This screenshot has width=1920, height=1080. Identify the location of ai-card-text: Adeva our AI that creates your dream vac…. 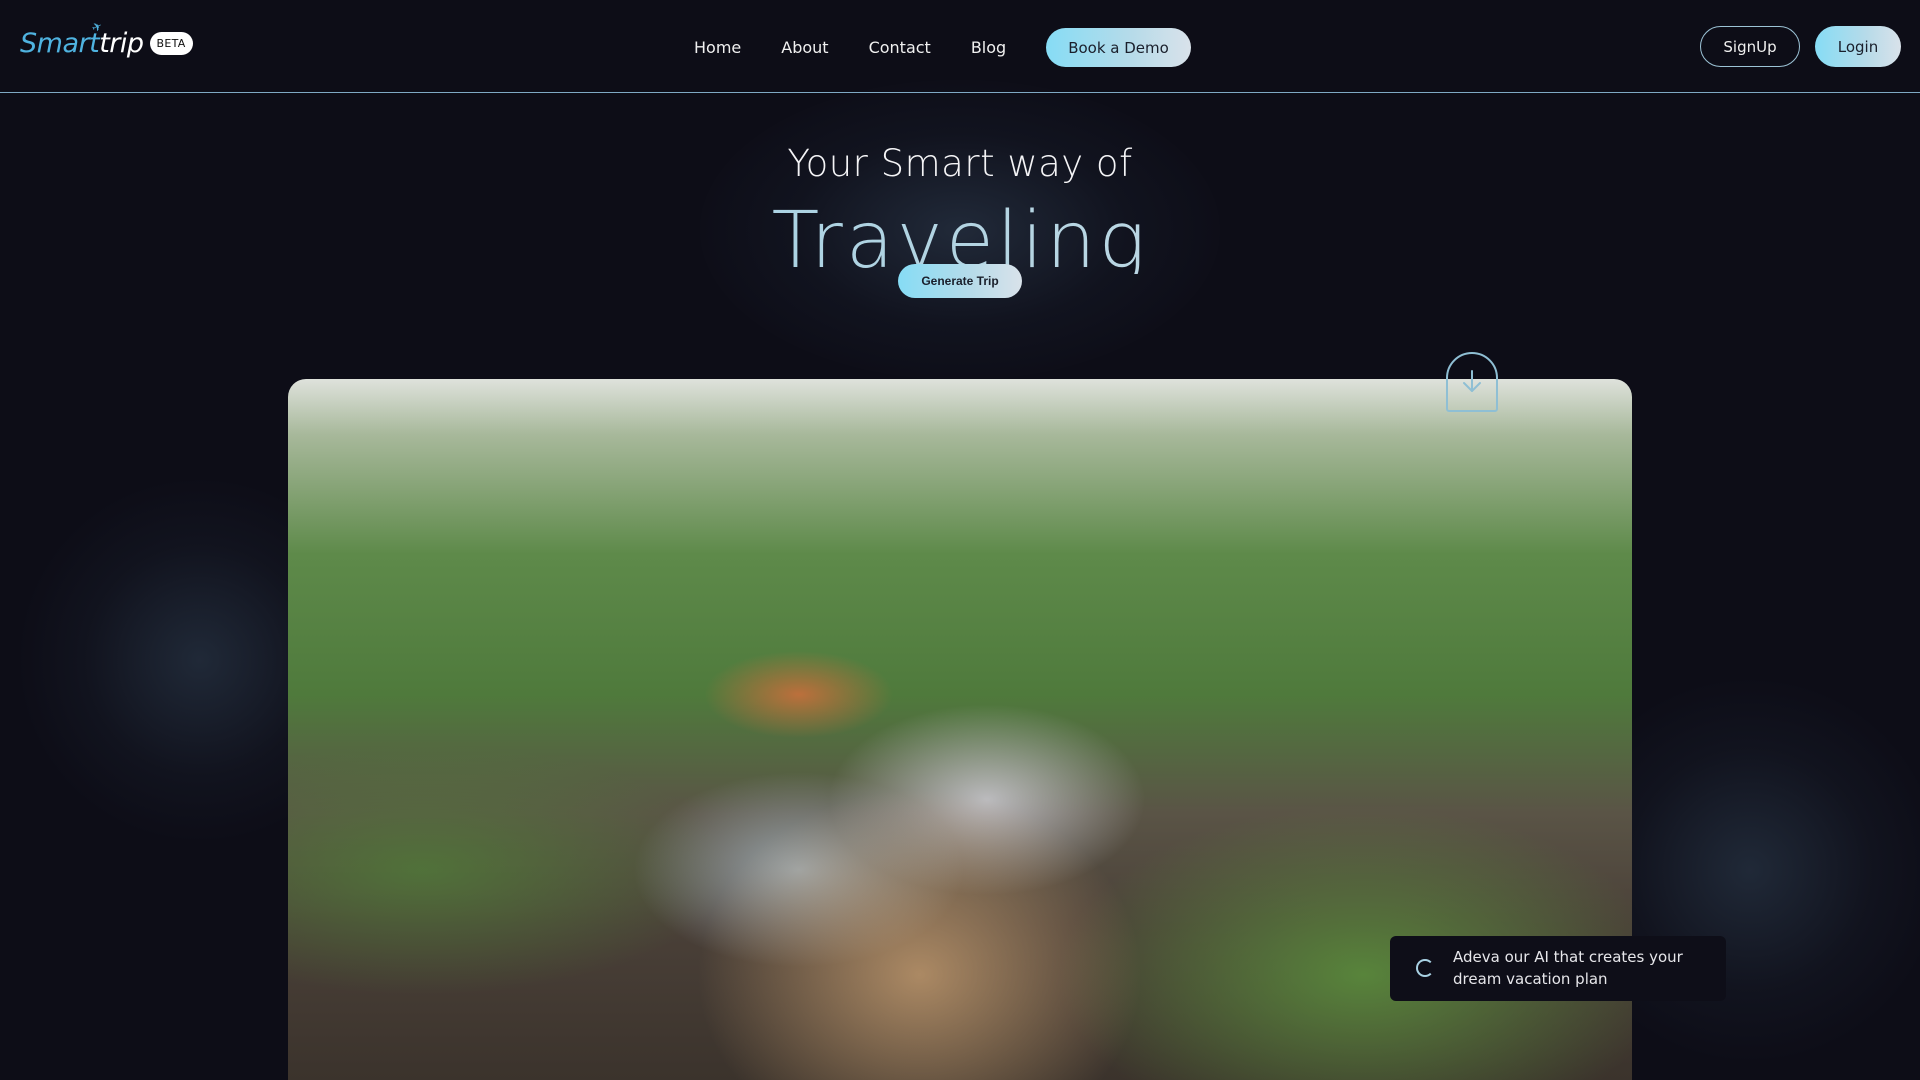
(1568, 968).